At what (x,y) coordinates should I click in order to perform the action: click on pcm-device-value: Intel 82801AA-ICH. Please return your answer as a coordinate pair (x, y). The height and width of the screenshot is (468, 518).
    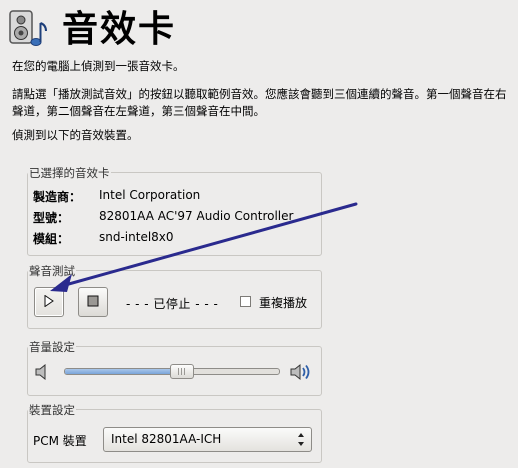
    Looking at the image, I should click on (166, 439).